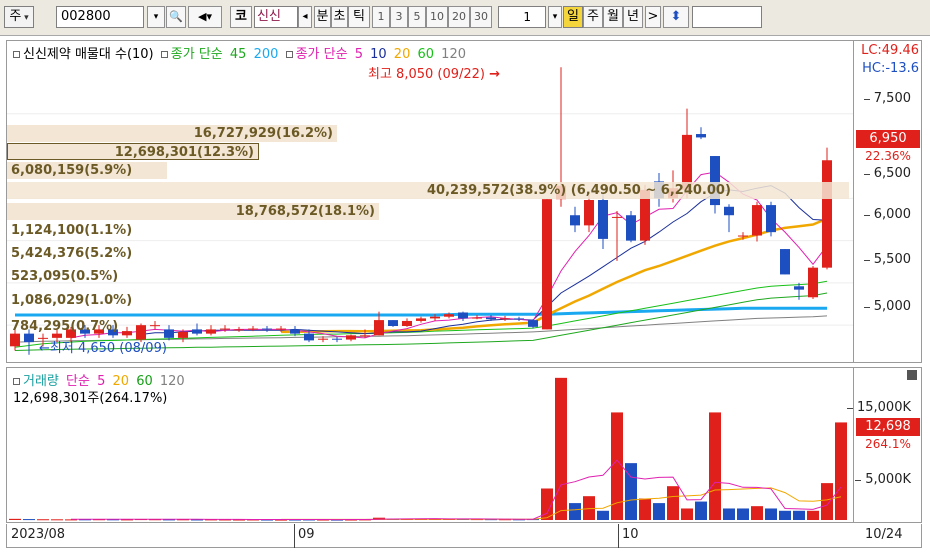 The image size is (930, 553). I want to click on interval-label: 1, so click(381, 16).